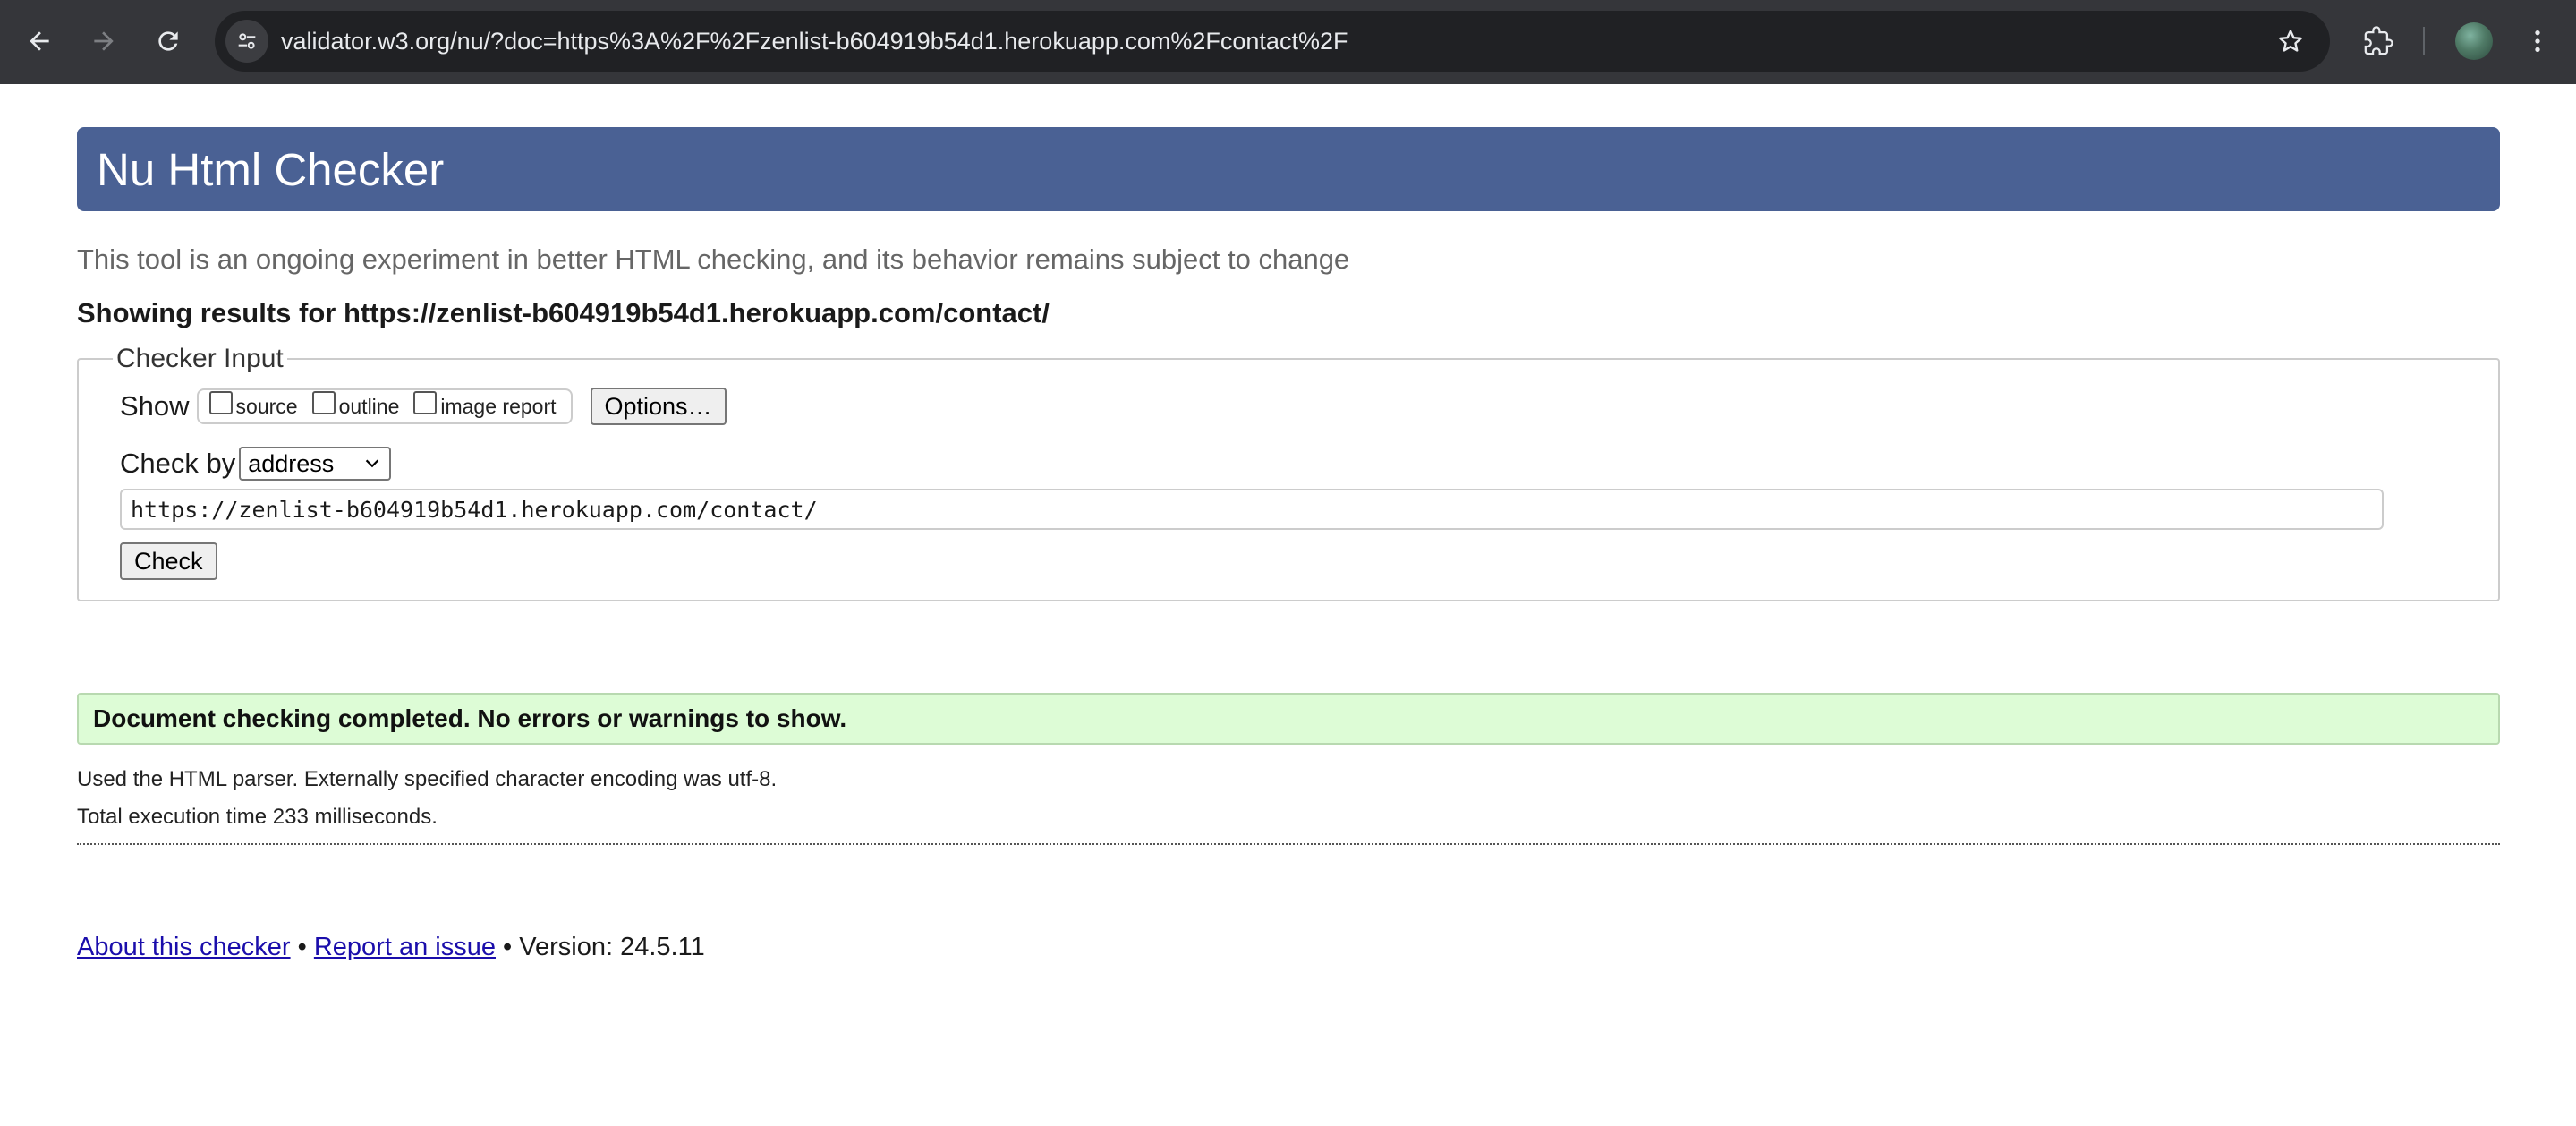  I want to click on show-source-option: source, so click(251, 405).